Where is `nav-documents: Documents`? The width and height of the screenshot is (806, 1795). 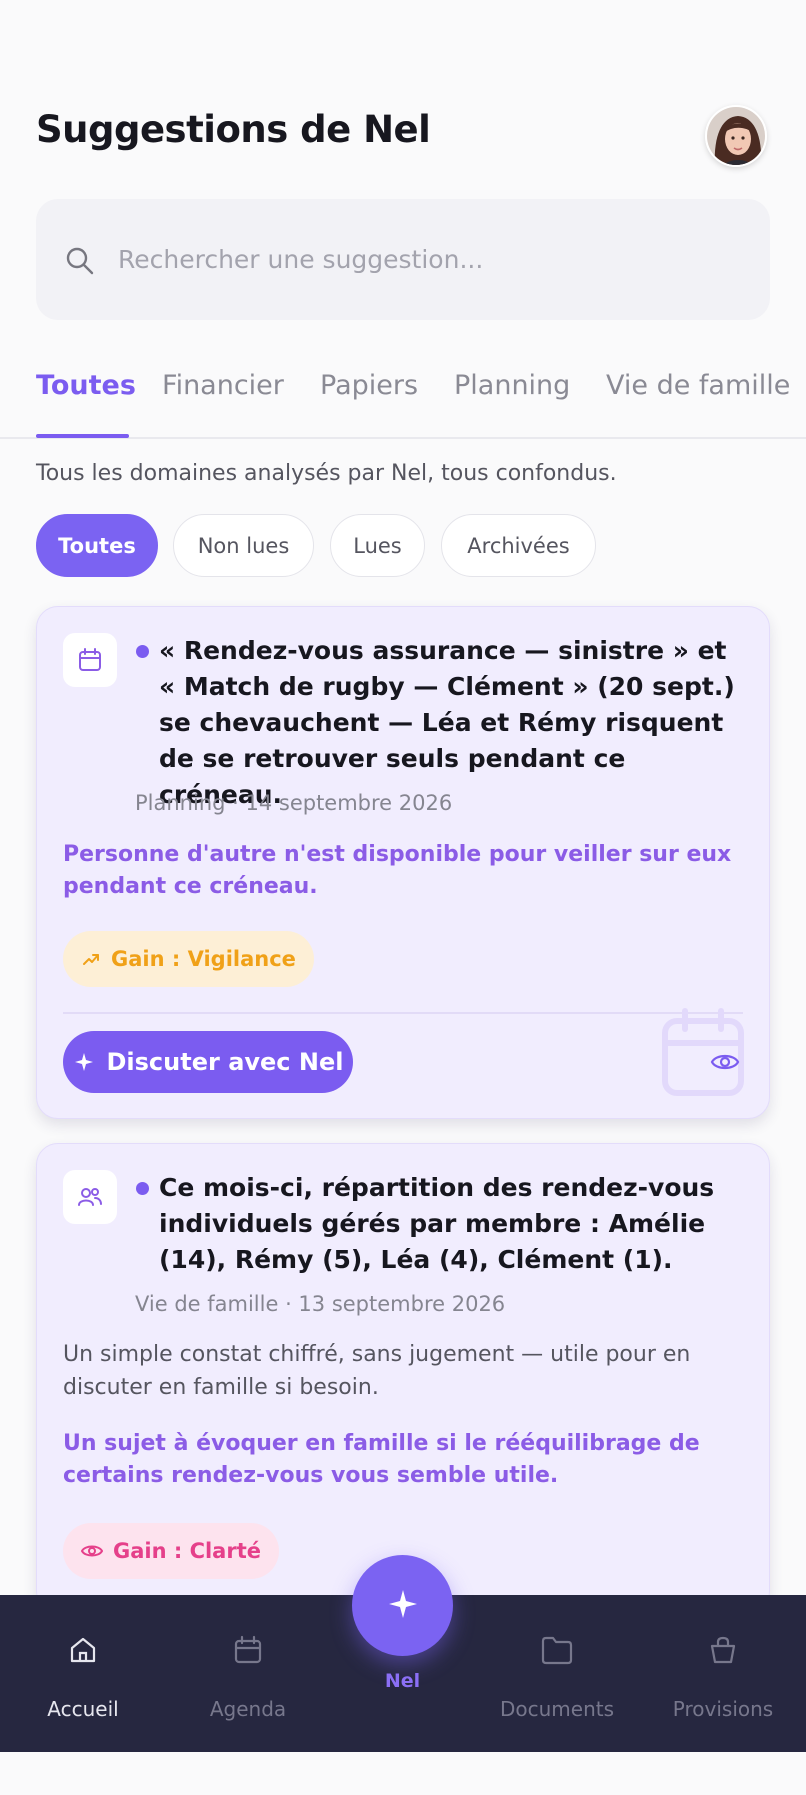
nav-documents: Documents is located at coordinates (557, 1673).